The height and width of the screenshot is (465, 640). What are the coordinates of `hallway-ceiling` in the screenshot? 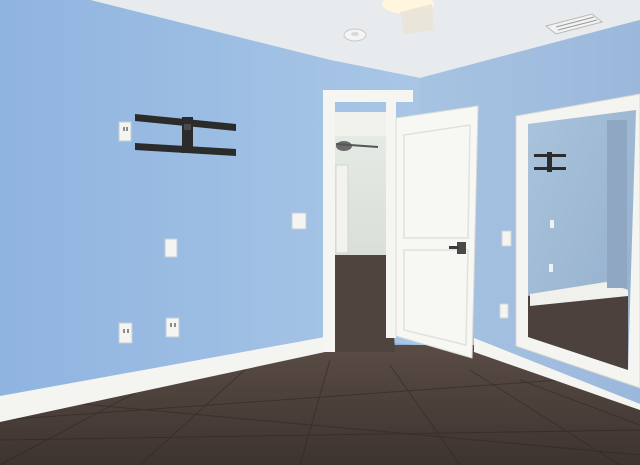 It's located at (362, 124).